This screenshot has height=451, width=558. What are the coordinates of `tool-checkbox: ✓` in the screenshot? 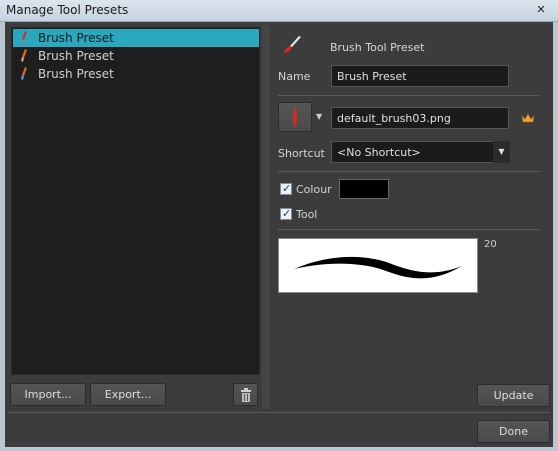 It's located at (286, 213).